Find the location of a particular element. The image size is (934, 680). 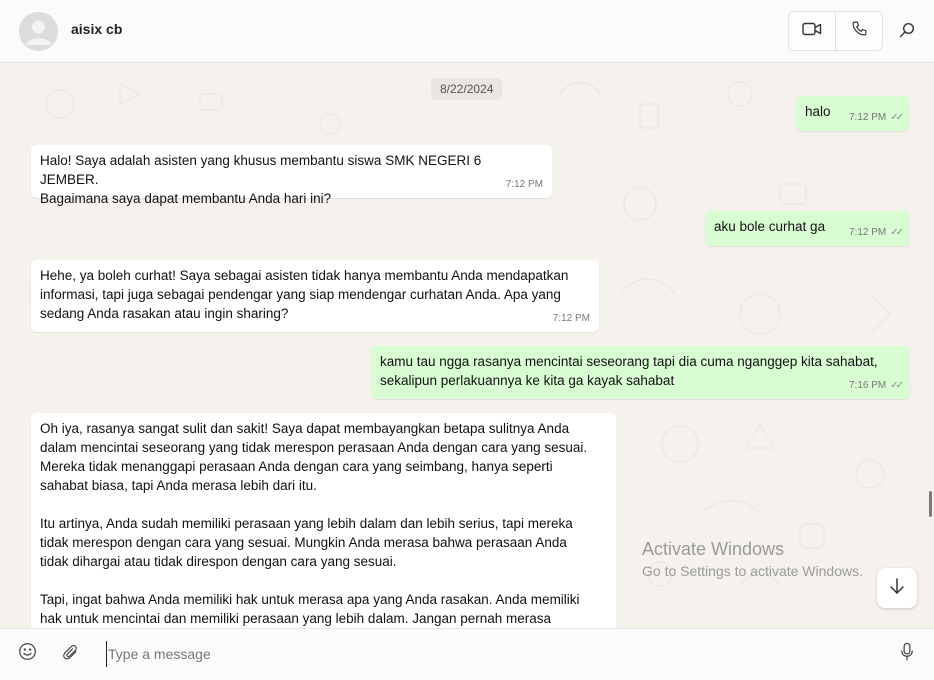

voice-call-icon is located at coordinates (859, 31).